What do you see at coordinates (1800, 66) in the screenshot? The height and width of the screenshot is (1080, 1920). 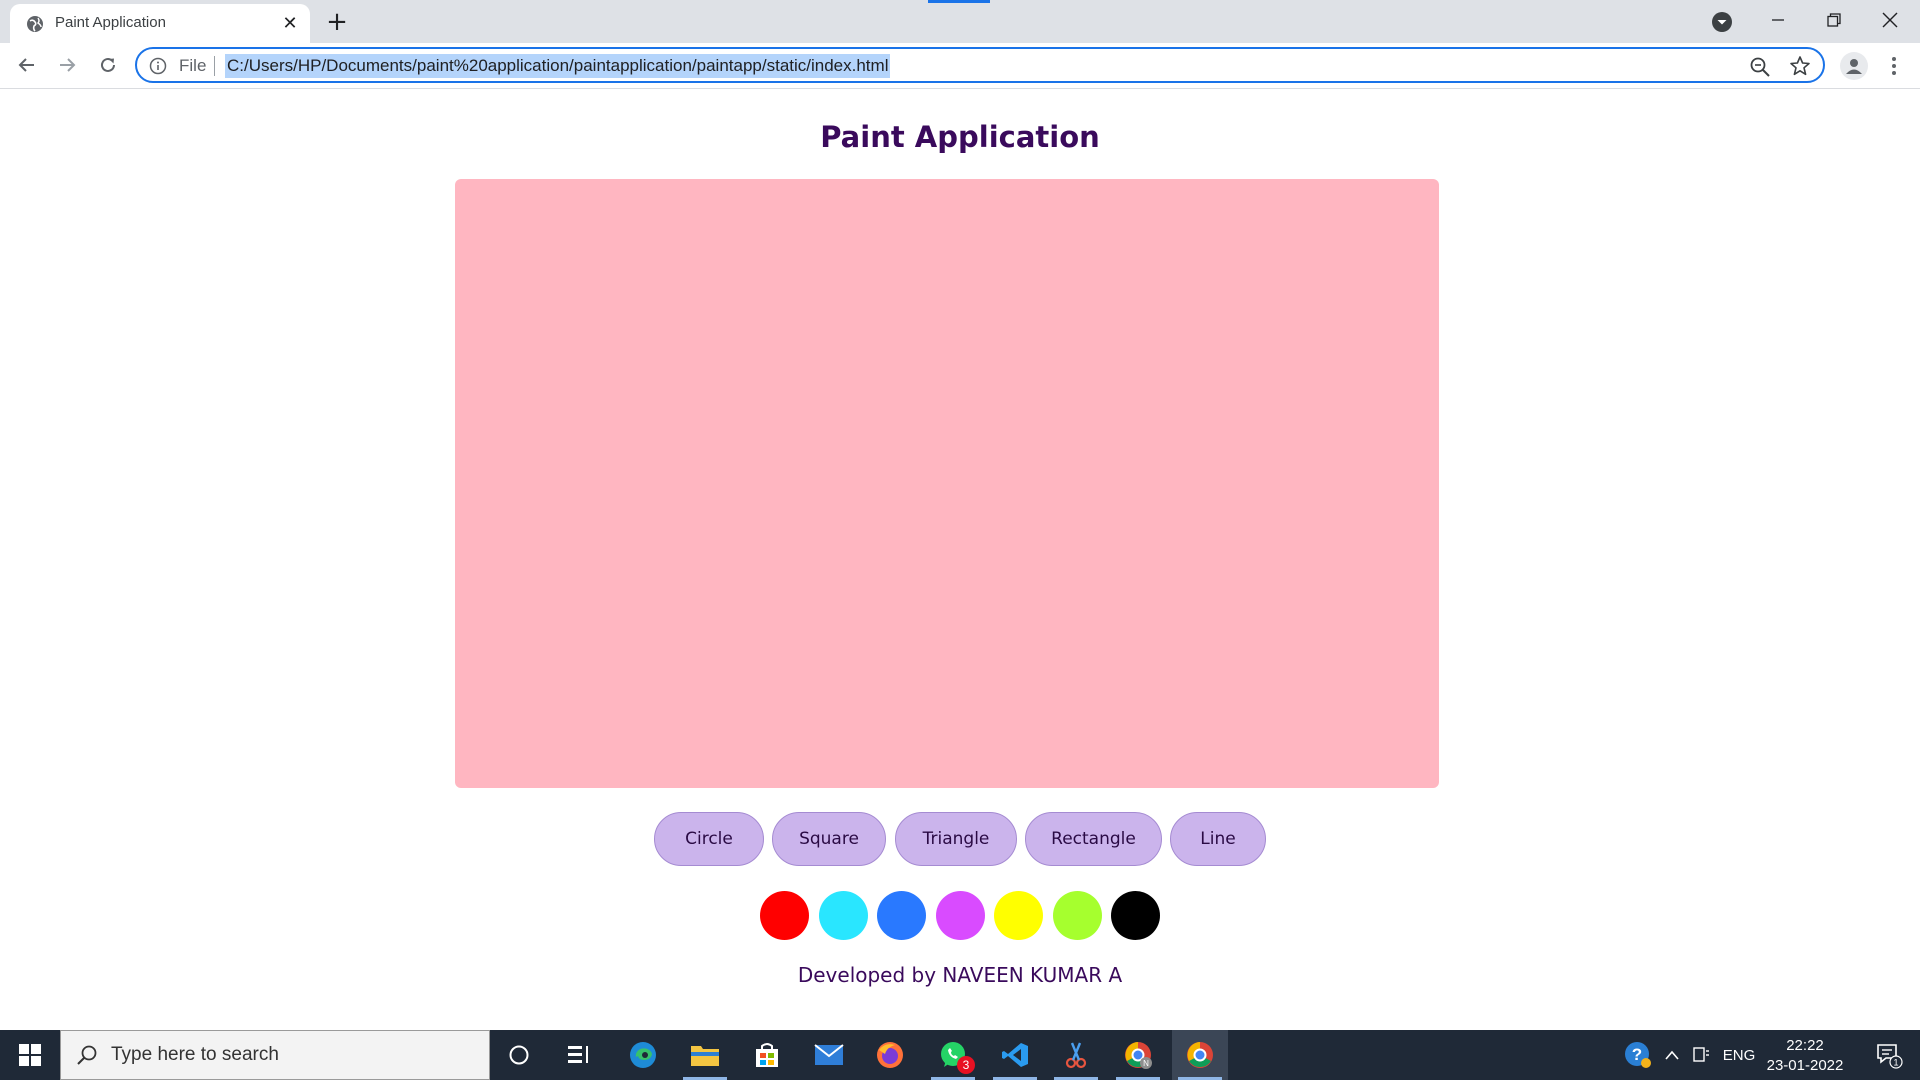 I see `bookmark-star-icon` at bounding box center [1800, 66].